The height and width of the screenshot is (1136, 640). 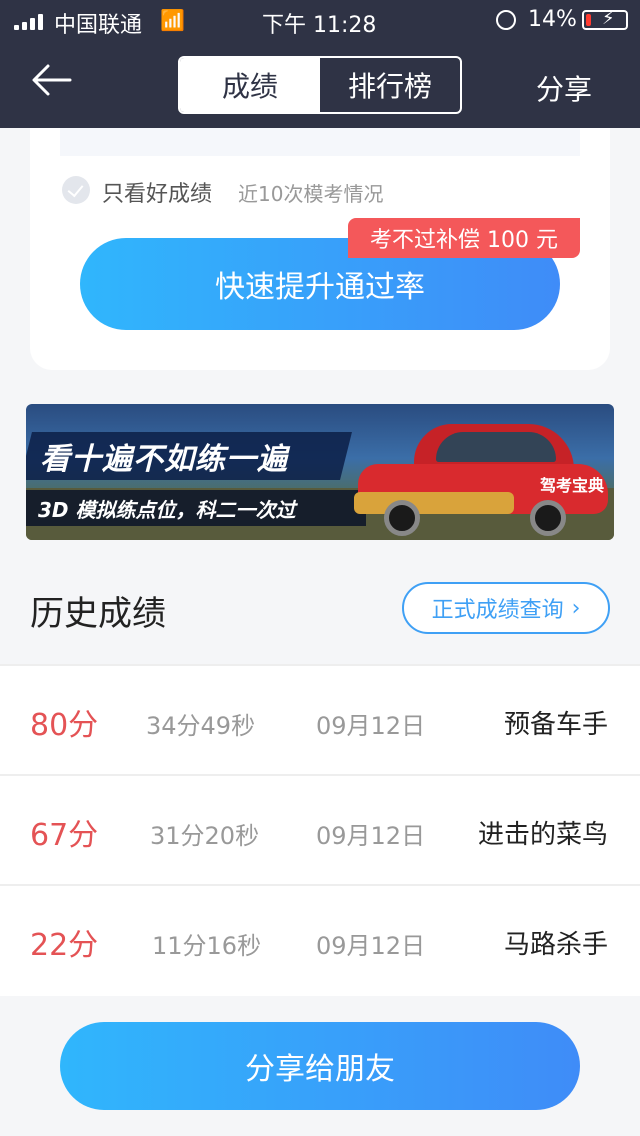 I want to click on battery-icon: ⚡, so click(x=605, y=19).